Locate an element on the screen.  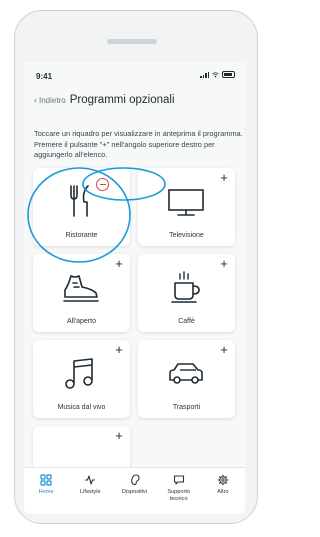
tile-label: Ristorante is located at coordinates (81, 235).